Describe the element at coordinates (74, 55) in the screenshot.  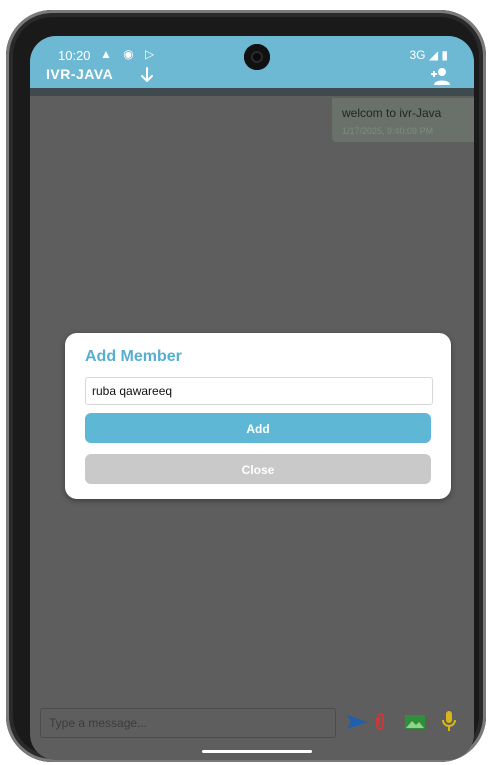
I see `status-time: 10:20` at that location.